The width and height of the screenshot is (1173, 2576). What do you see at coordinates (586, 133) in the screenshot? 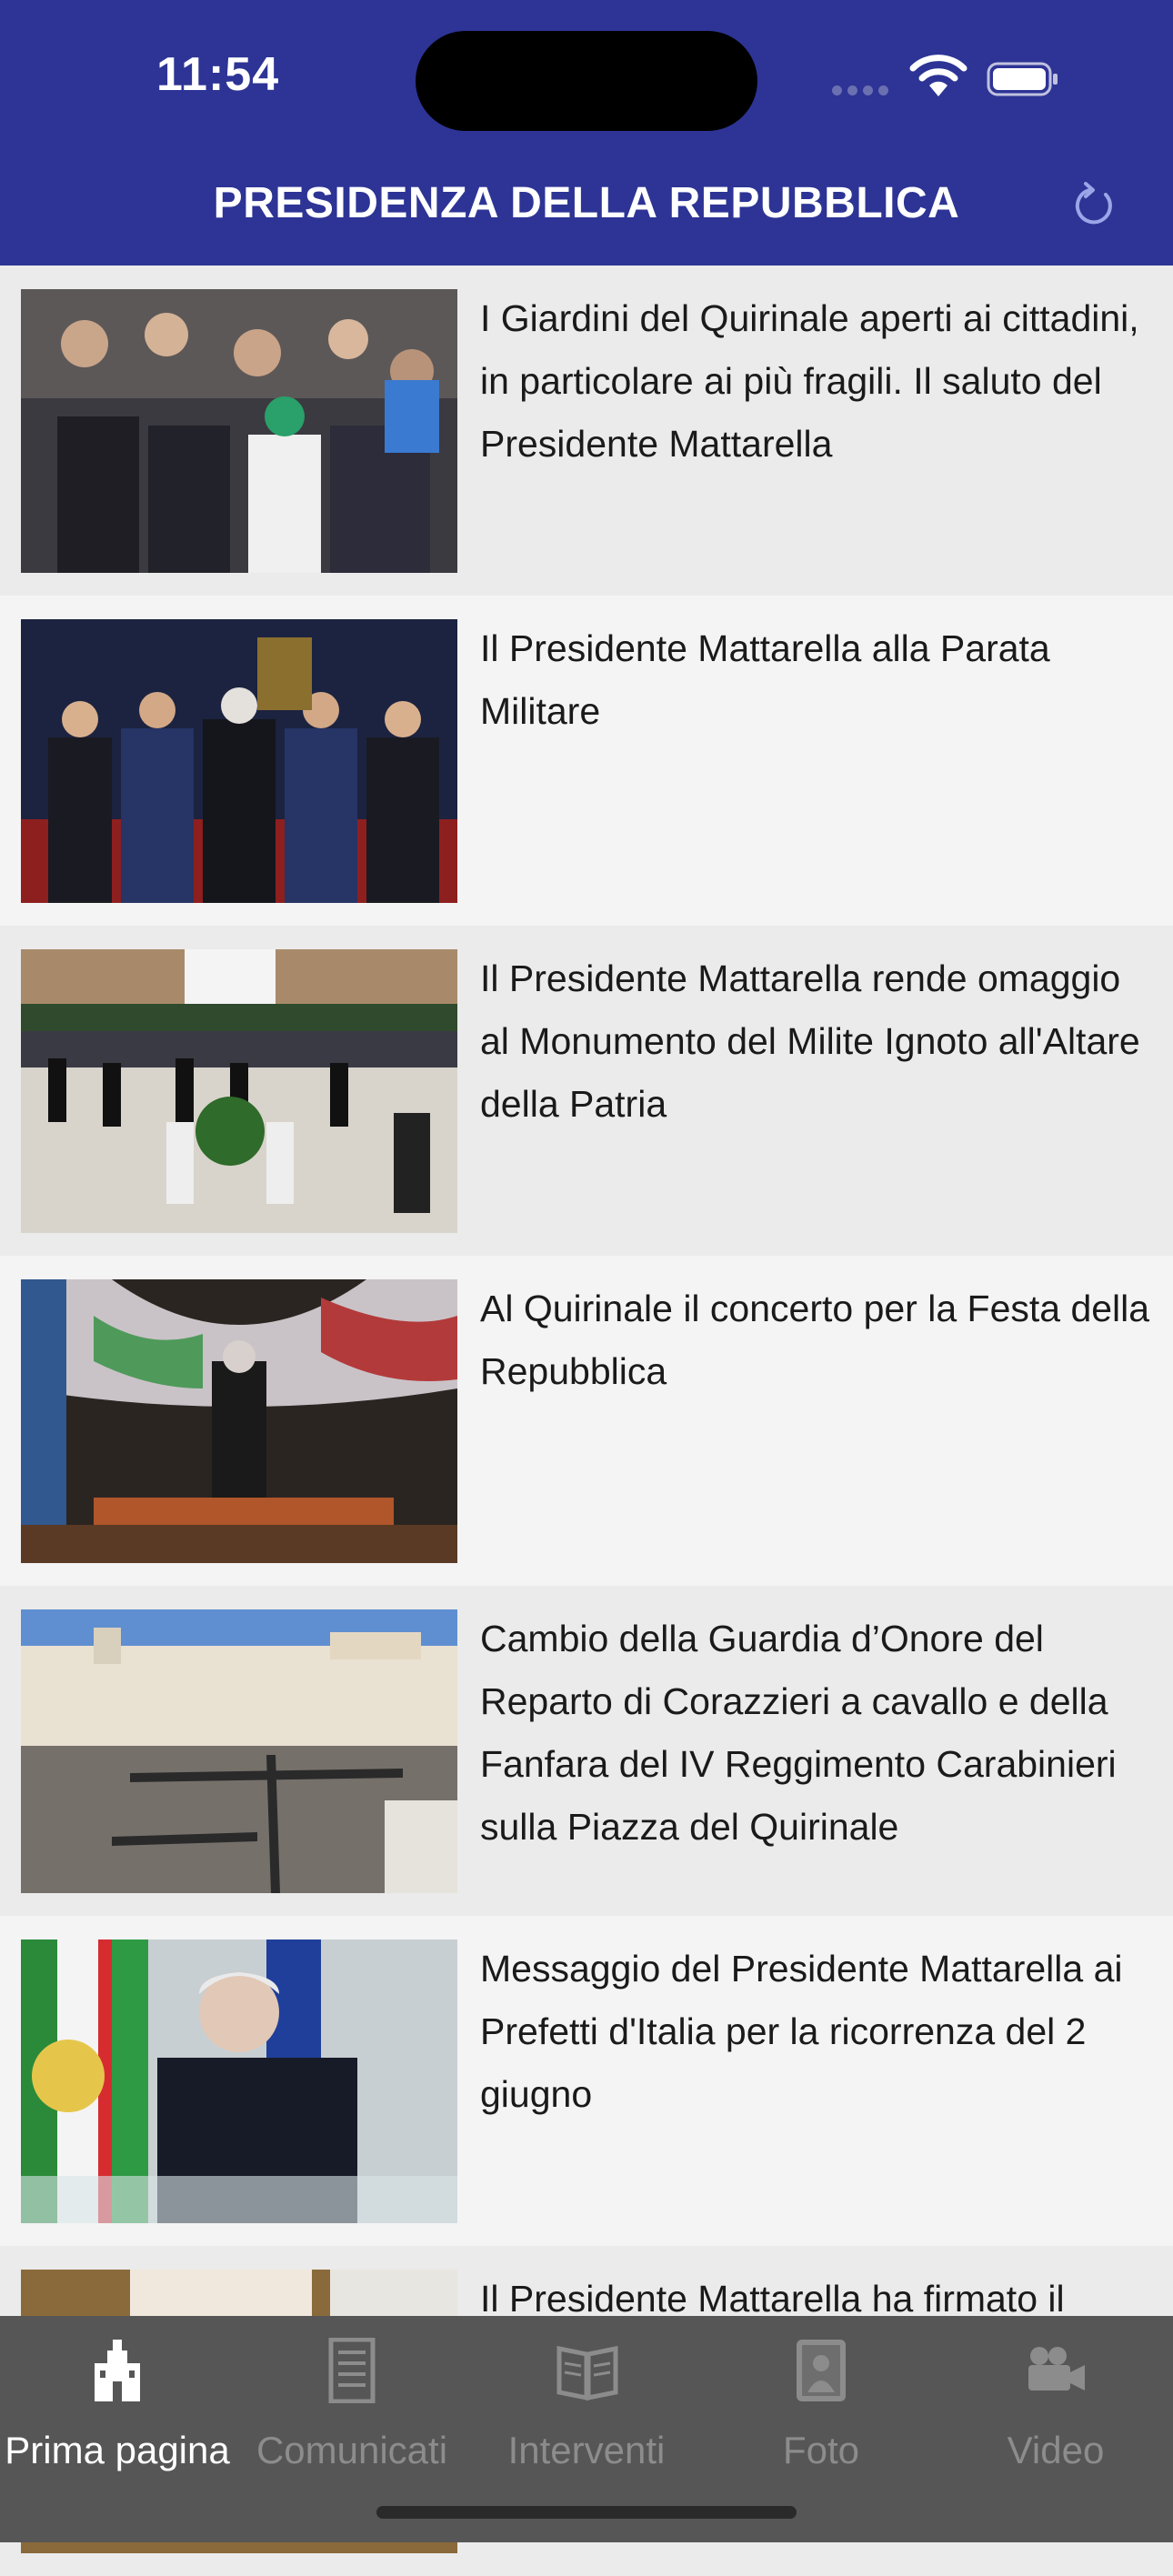
I see `header: 11:54 PRESIDENZA DELLA REPUBBLICA` at bounding box center [586, 133].